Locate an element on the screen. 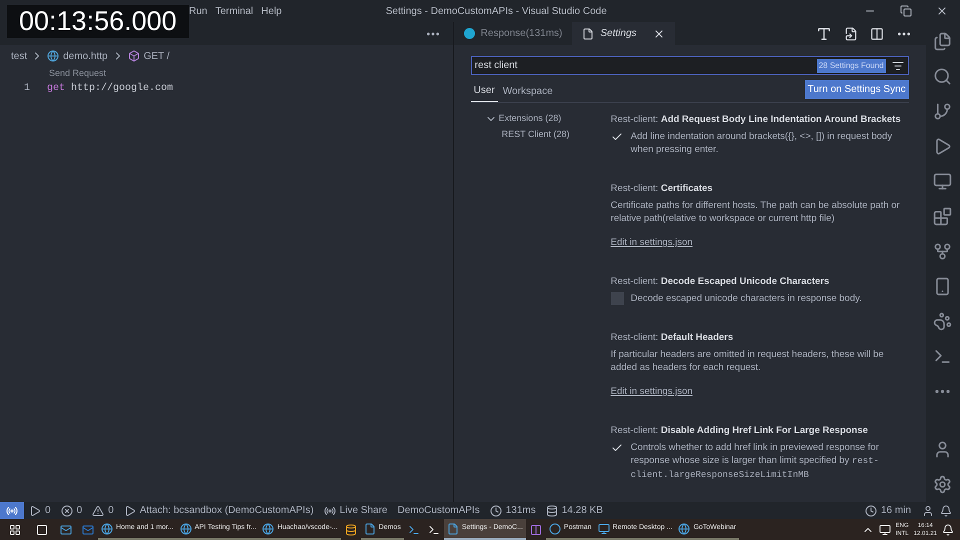 This screenshot has width=960, height=540. editor-tab: Response(131ms) is located at coordinates (513, 33).